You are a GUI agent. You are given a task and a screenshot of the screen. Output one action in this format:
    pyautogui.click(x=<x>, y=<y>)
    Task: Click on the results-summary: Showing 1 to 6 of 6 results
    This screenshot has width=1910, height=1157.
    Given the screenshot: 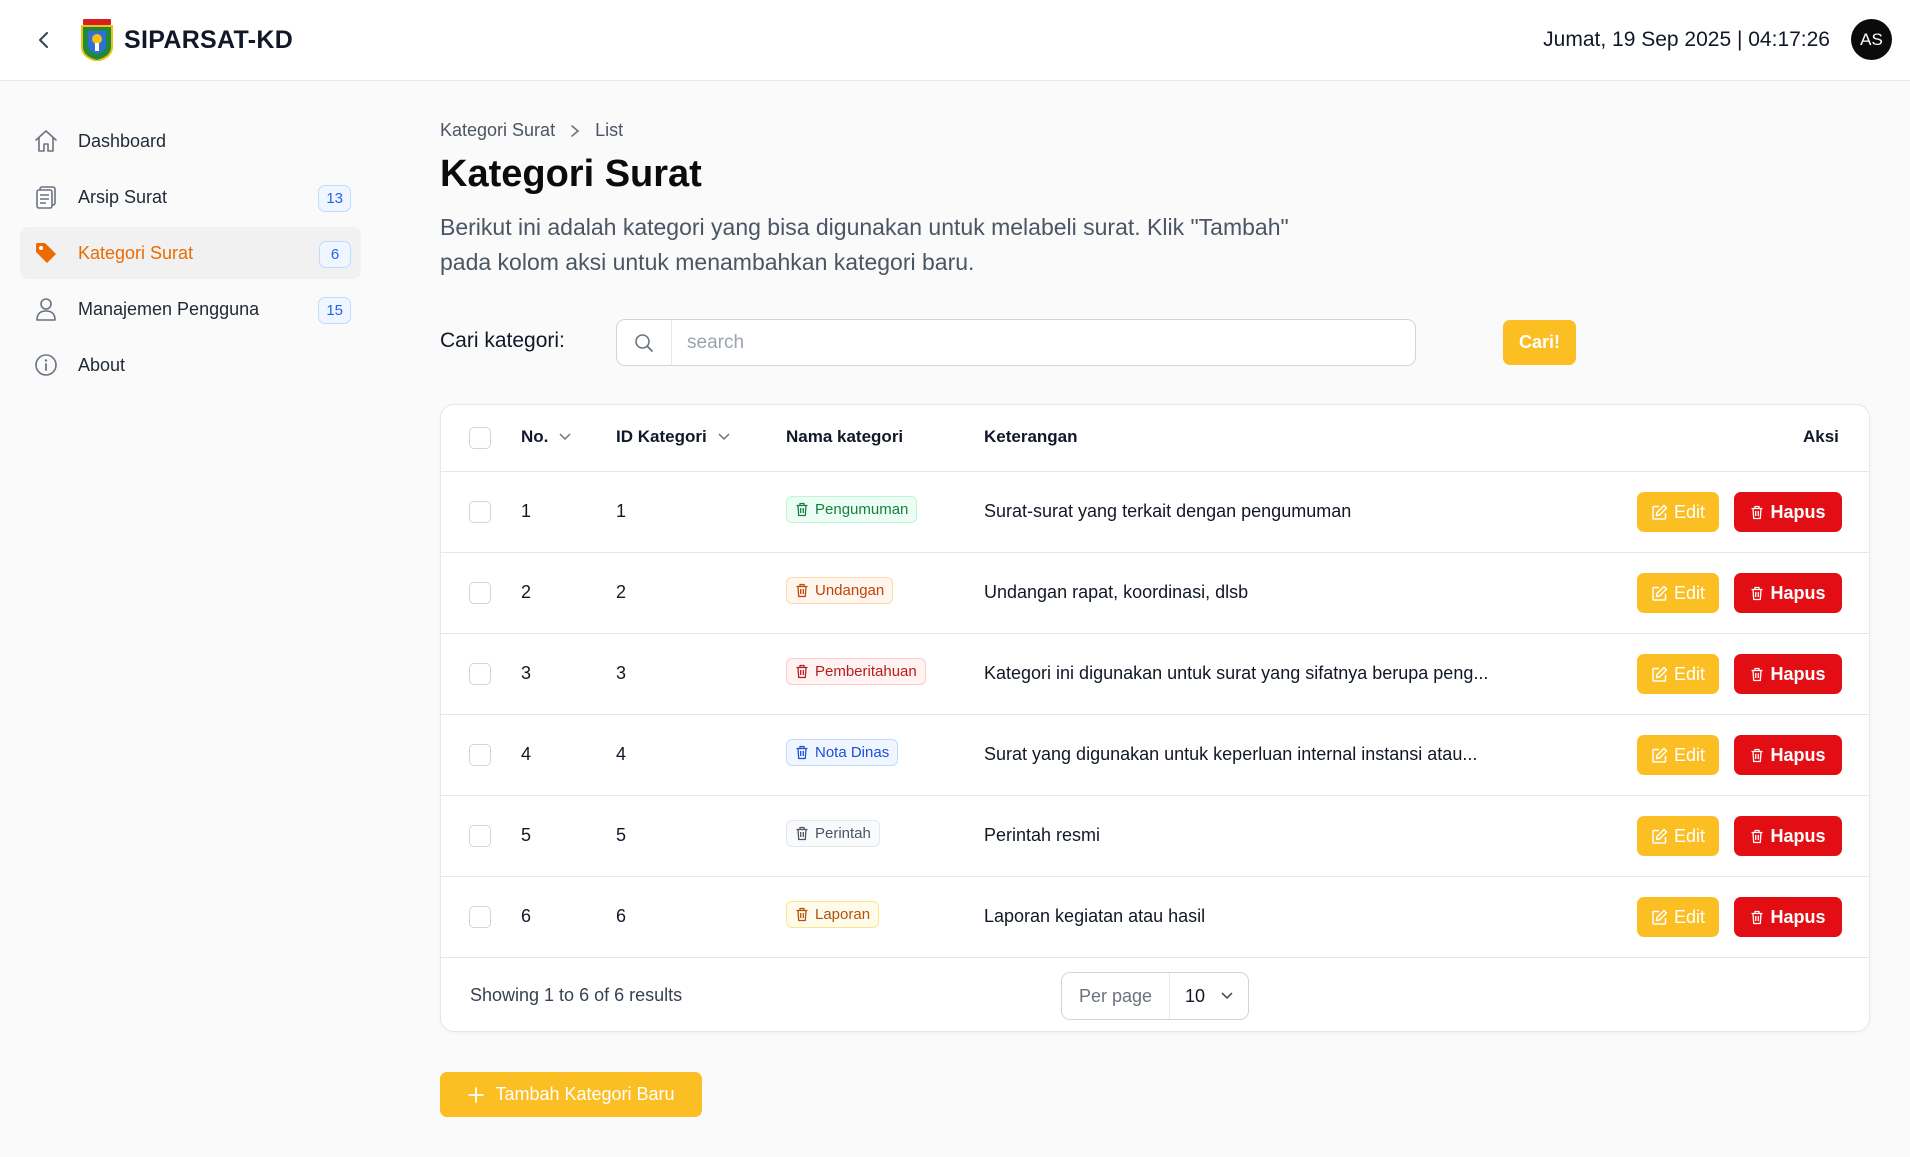 What is the action you would take?
    pyautogui.click(x=576, y=995)
    